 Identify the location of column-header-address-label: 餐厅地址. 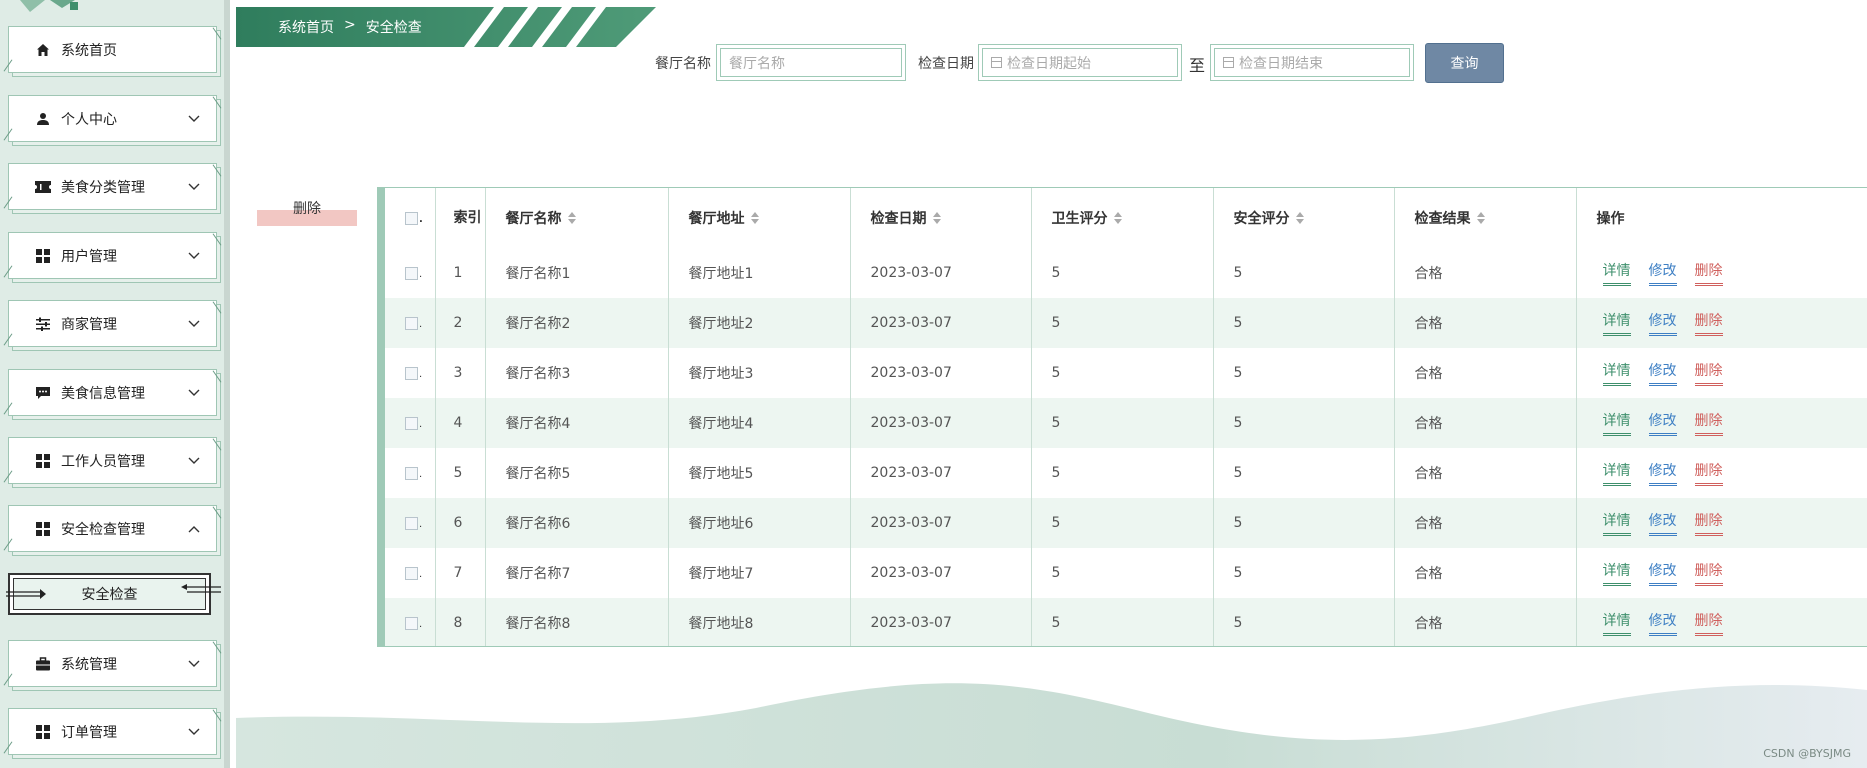
(716, 219).